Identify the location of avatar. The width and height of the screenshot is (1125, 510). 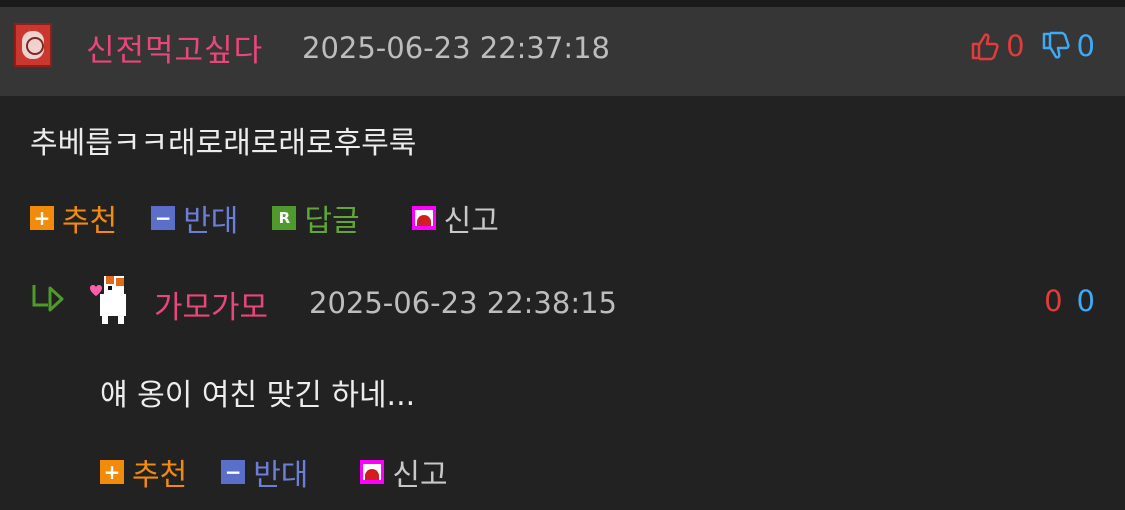
(33, 45).